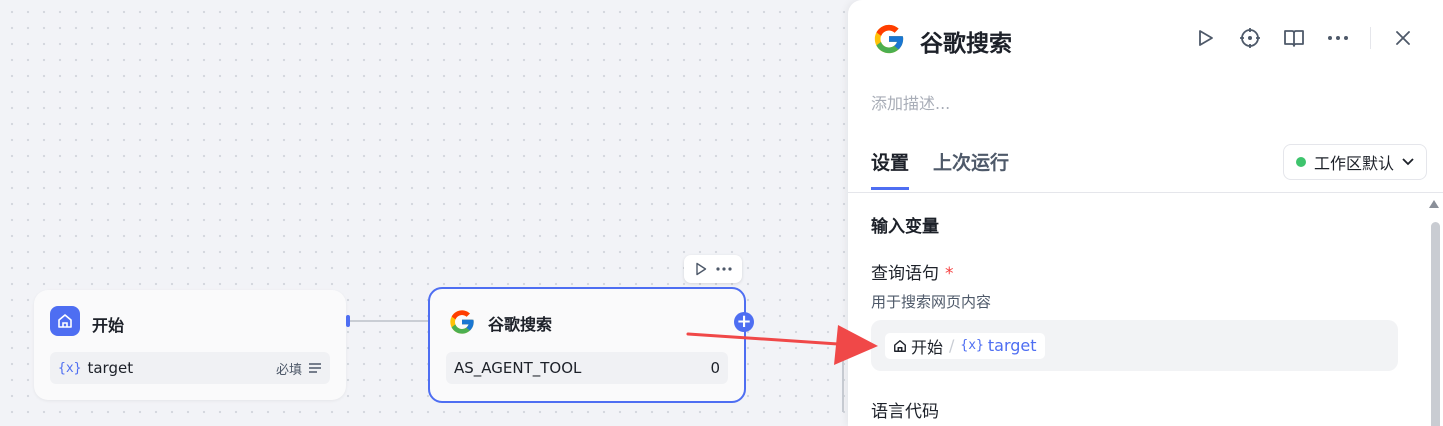 The image size is (1443, 426). I want to click on panel-edge-line, so click(843, 382).